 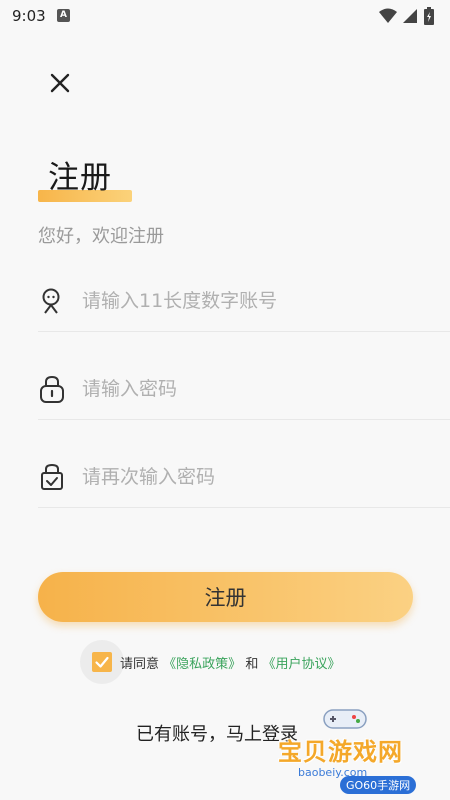 What do you see at coordinates (429, 16) in the screenshot?
I see `battery-icon` at bounding box center [429, 16].